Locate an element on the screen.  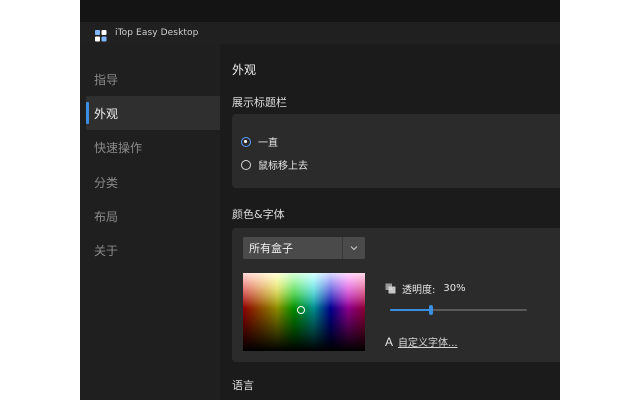
sidebar-item-about: 关于 is located at coordinates (153, 250).